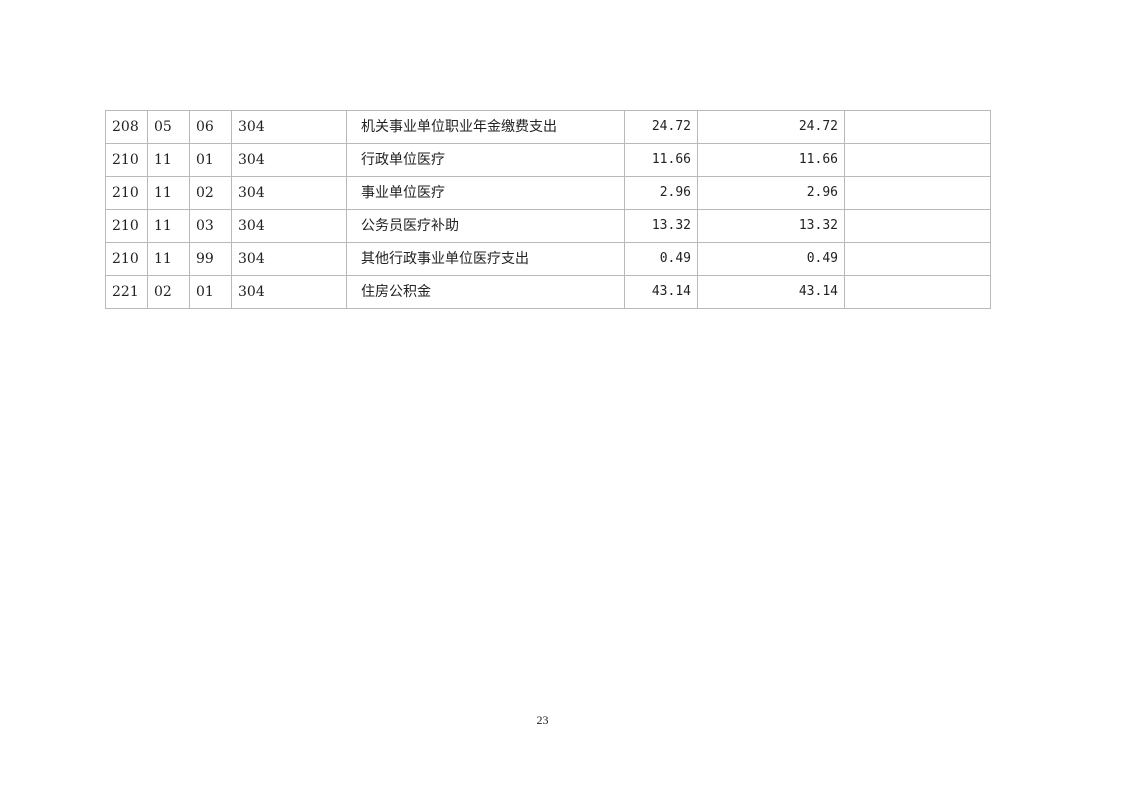 This screenshot has width=1122, height=793. I want to click on basic-amount-cell: 13.32, so click(771, 226).